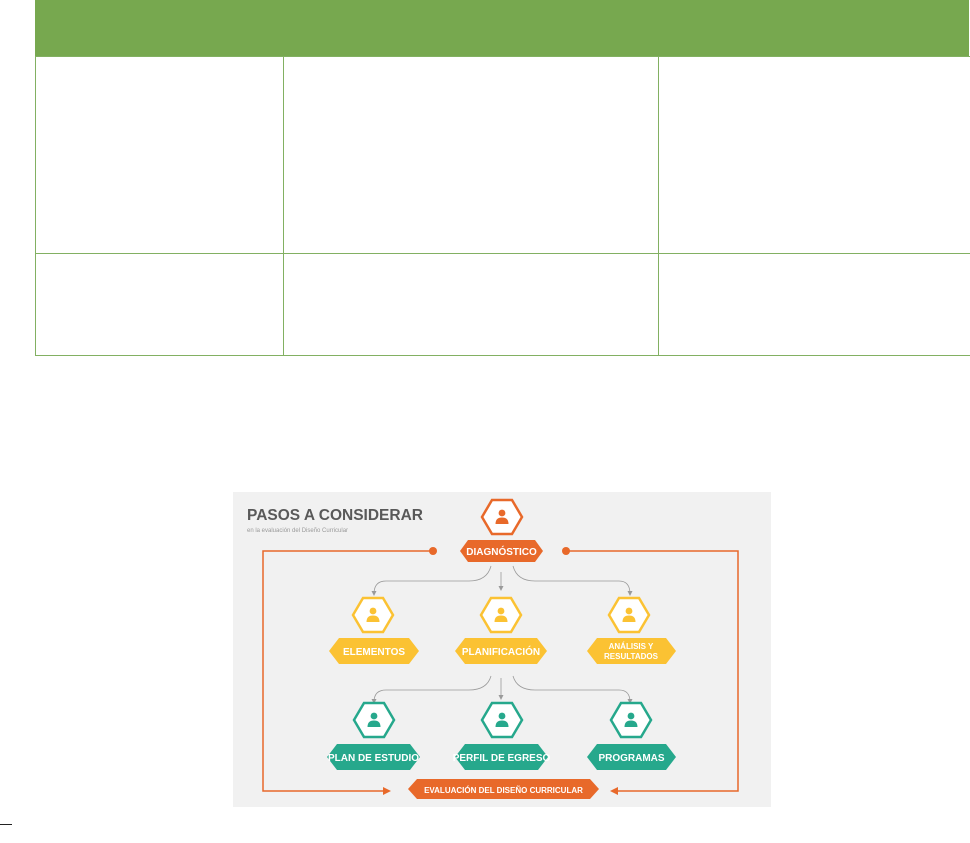 This screenshot has width=970, height=843. Describe the element at coordinates (631, 656) in the screenshot. I see `step-analisis-label-2: RESULTADOS` at that location.